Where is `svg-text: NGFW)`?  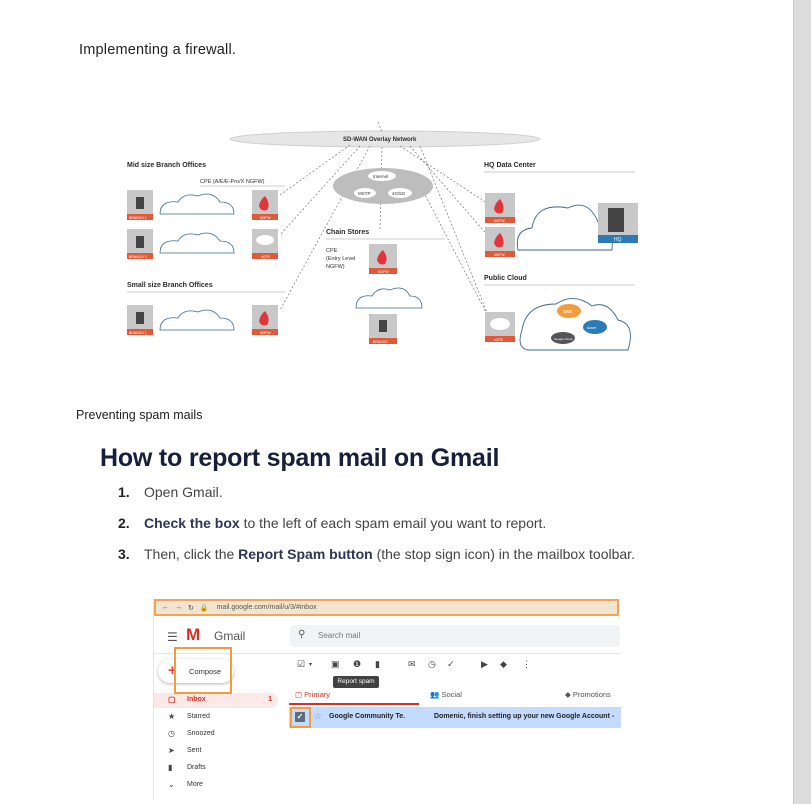
svg-text: NGFW) is located at coordinates (335, 267).